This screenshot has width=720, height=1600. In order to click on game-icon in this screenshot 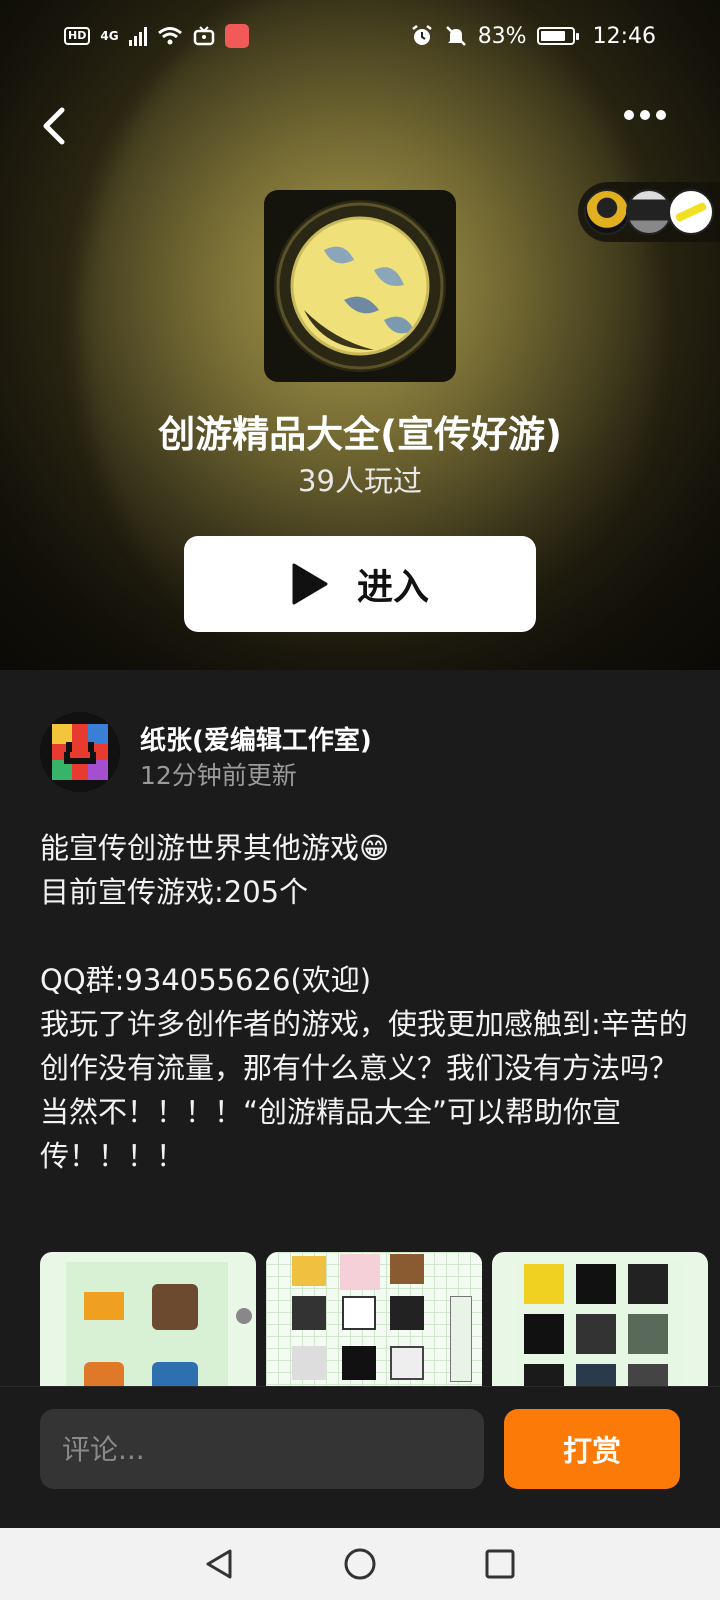, I will do `click(360, 286)`.